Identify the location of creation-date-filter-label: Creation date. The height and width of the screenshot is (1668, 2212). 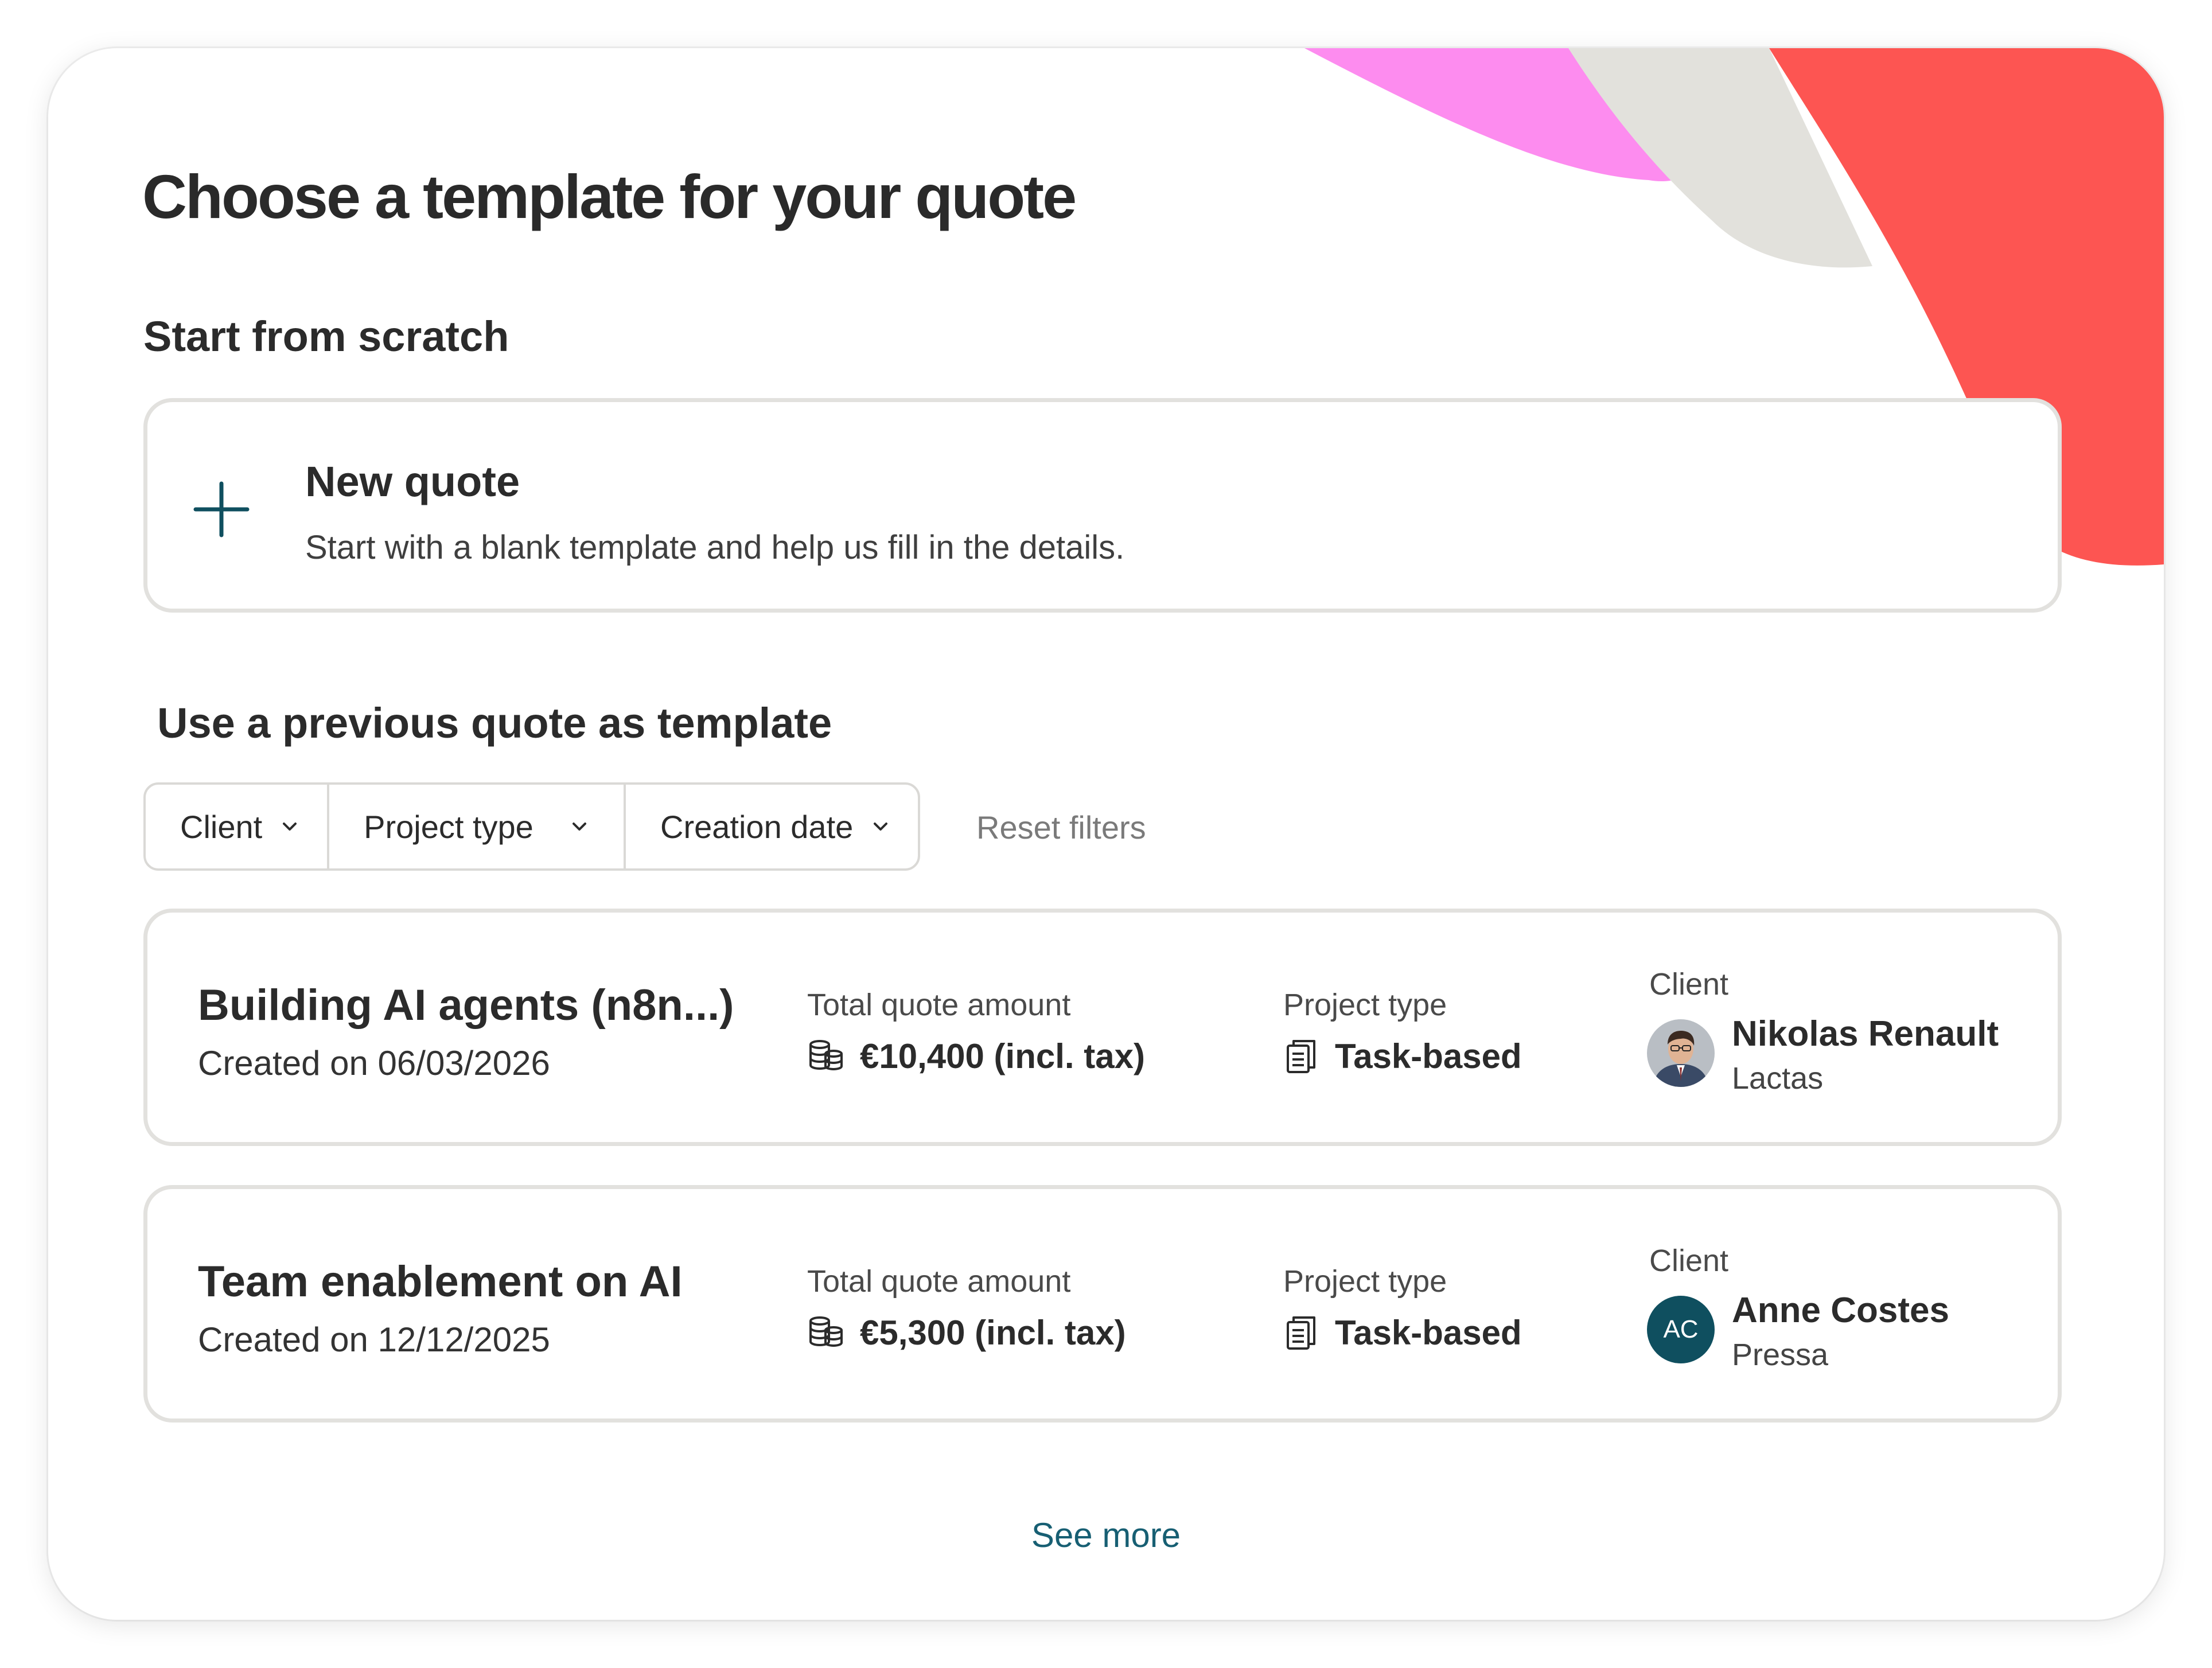
(757, 826).